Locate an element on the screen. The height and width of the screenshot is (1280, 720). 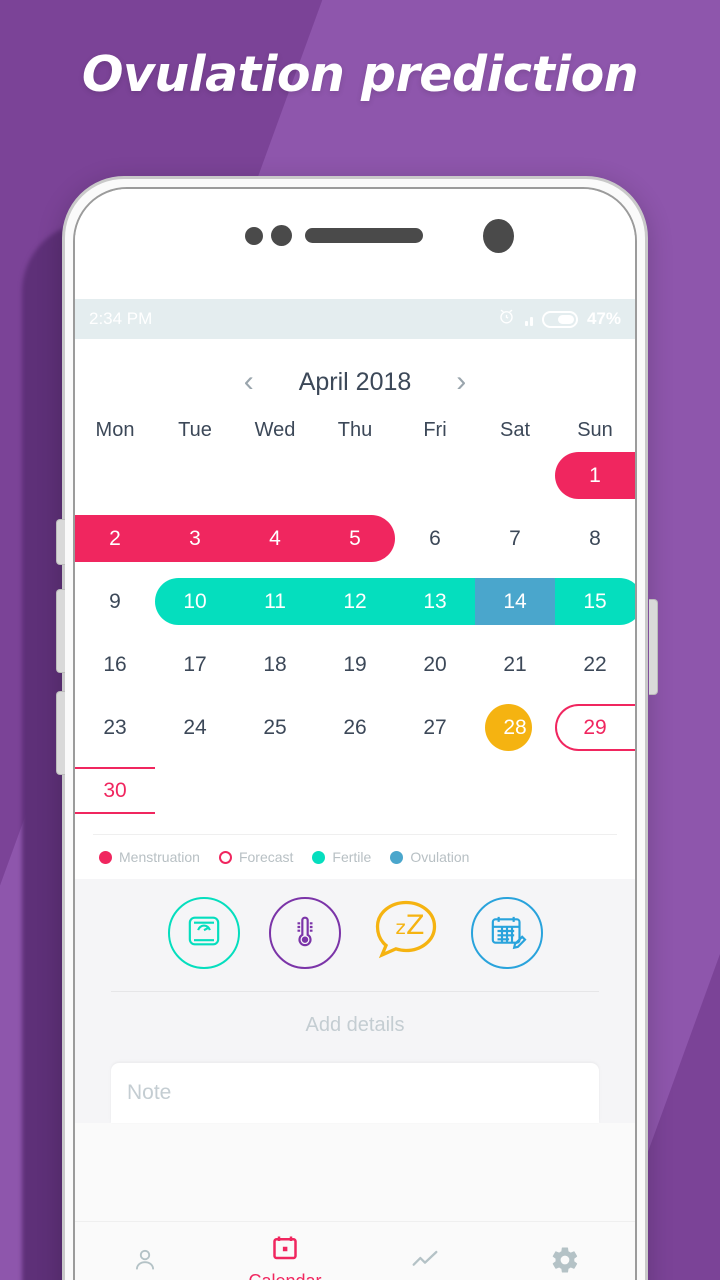
weight-scale-button is located at coordinates (203, 933).